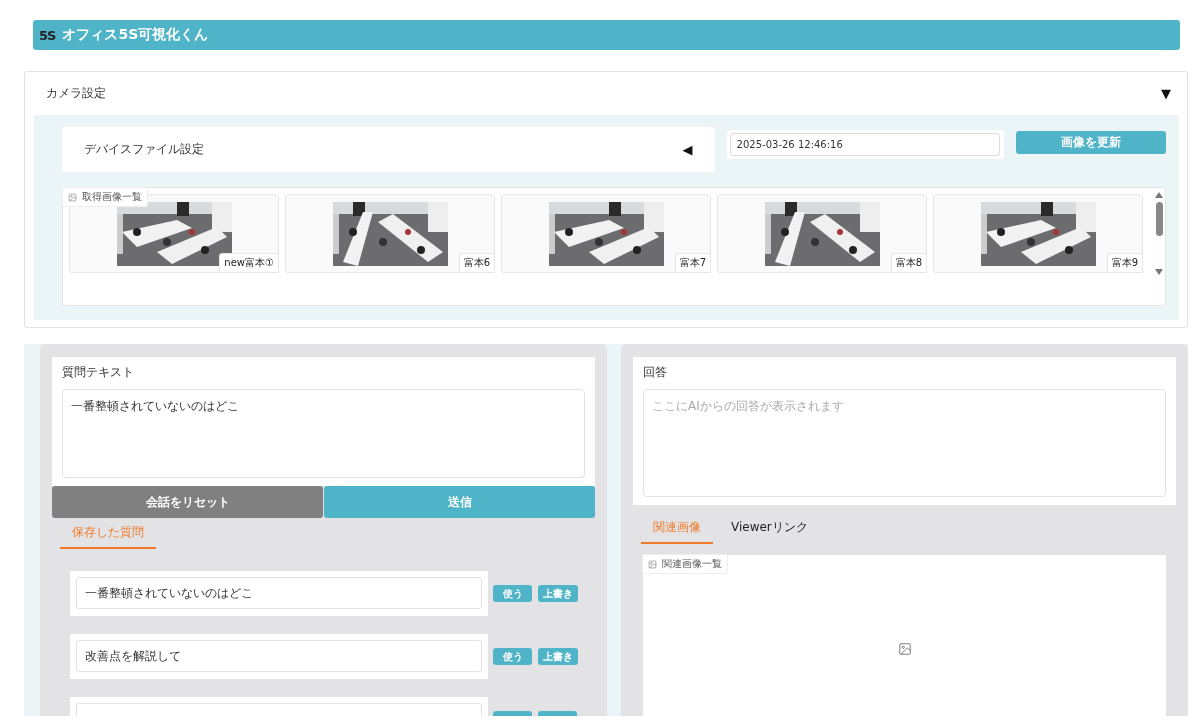 The height and width of the screenshot is (720, 1200). I want to click on app-title: オフィス5S可視化くん, so click(135, 35).